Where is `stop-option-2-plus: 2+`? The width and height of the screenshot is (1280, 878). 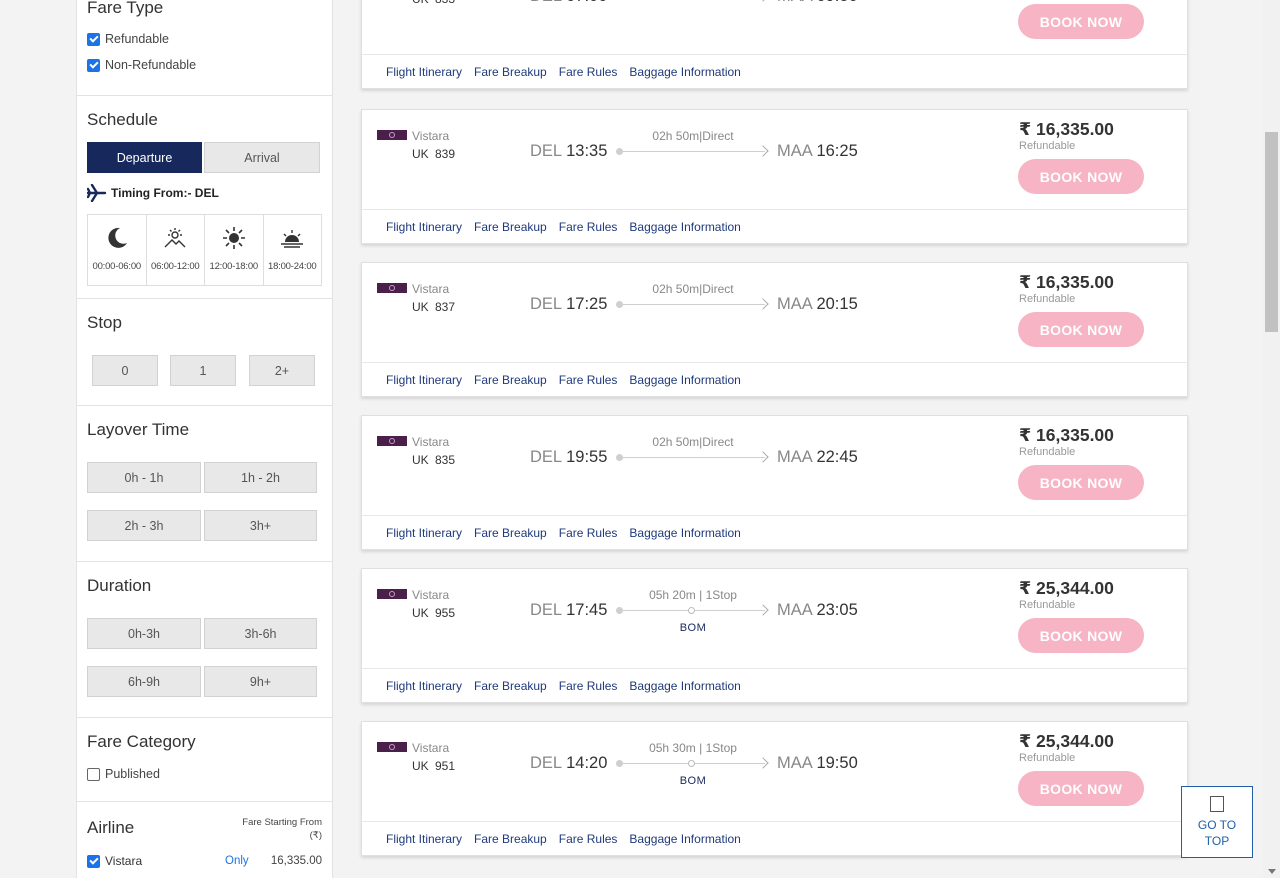
stop-option-2-plus: 2+ is located at coordinates (282, 370).